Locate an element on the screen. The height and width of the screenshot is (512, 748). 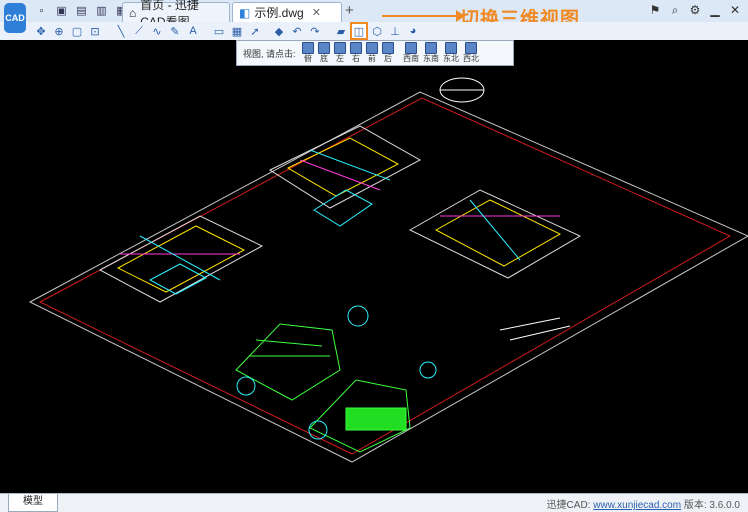
tab-drawing: ◧ 示例.dwg ✕ is located at coordinates (287, 12).